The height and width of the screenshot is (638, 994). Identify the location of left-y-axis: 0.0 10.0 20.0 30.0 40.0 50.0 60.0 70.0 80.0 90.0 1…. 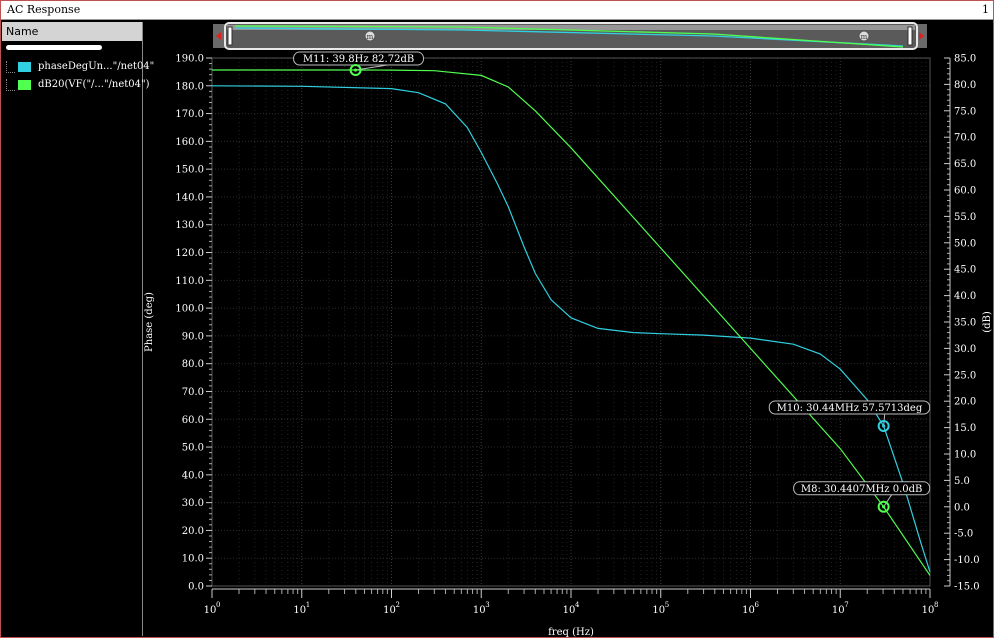
(193, 323).